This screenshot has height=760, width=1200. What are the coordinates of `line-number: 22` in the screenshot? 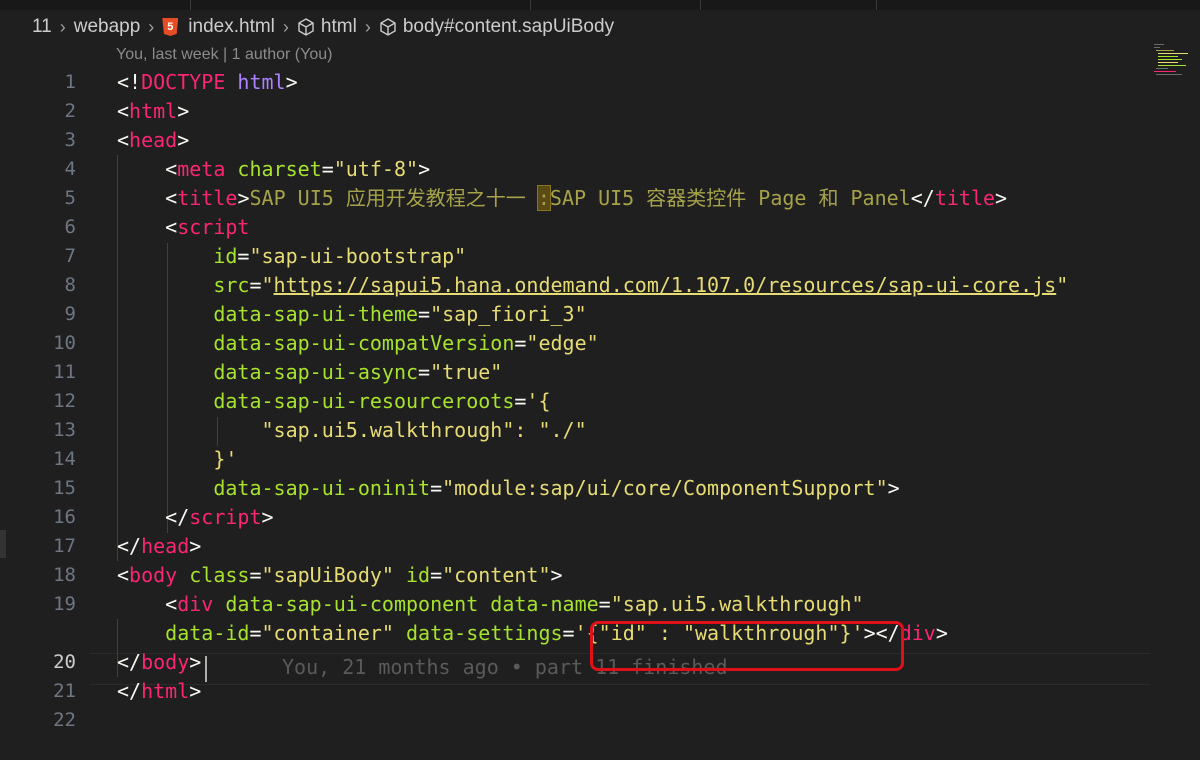 It's located at (64, 720).